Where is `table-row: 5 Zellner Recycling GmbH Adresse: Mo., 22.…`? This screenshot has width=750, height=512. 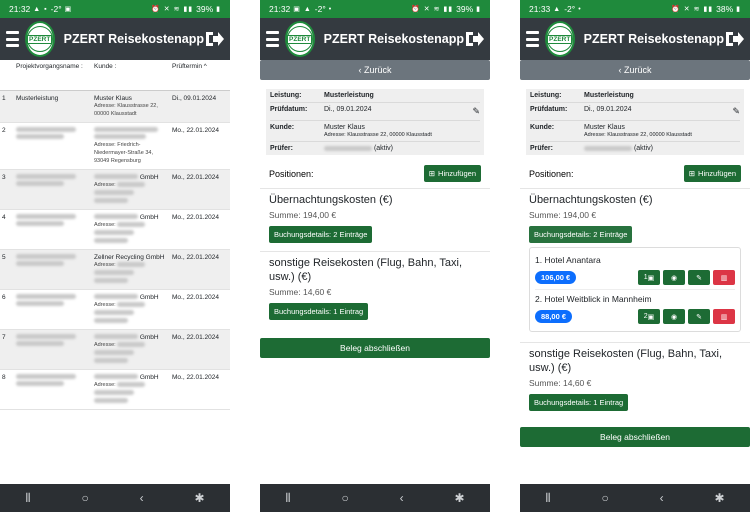
table-row: 5 Zellner Recycling GmbH Adresse: Mo., 22.… is located at coordinates (115, 269).